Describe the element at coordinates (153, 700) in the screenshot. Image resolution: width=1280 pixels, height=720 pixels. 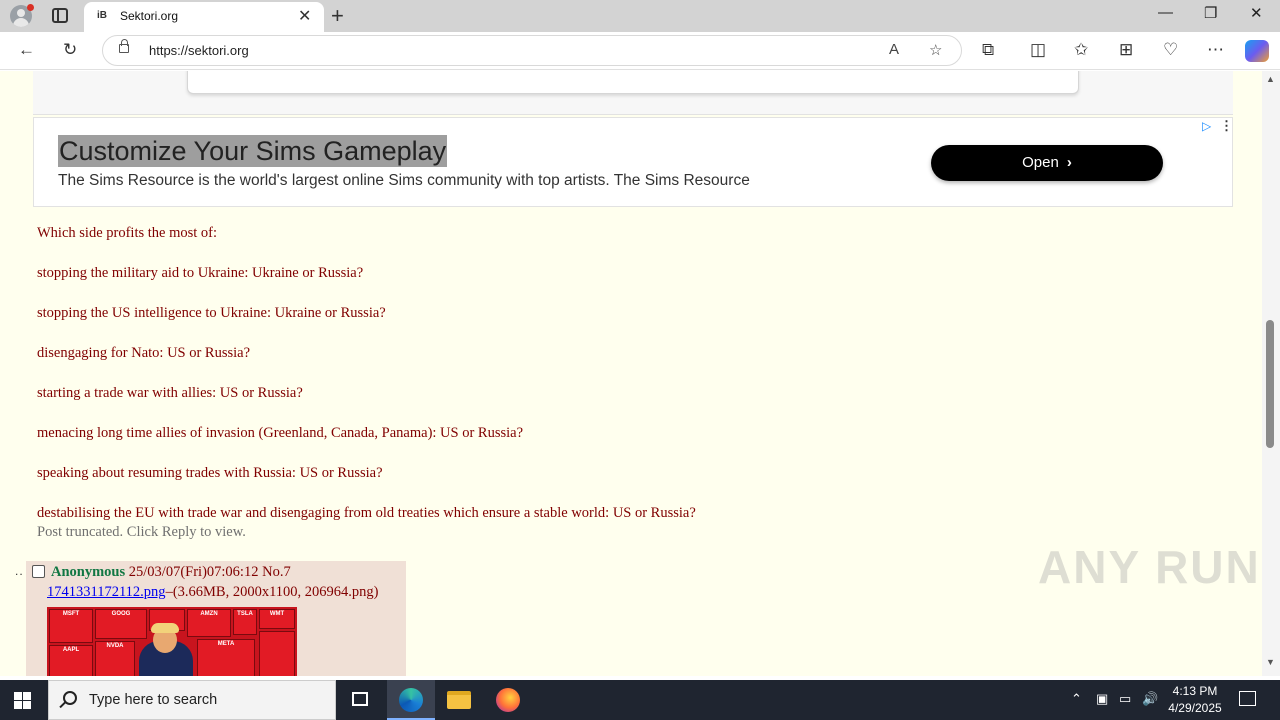
I see `search-placeholder: Type here to search` at that location.